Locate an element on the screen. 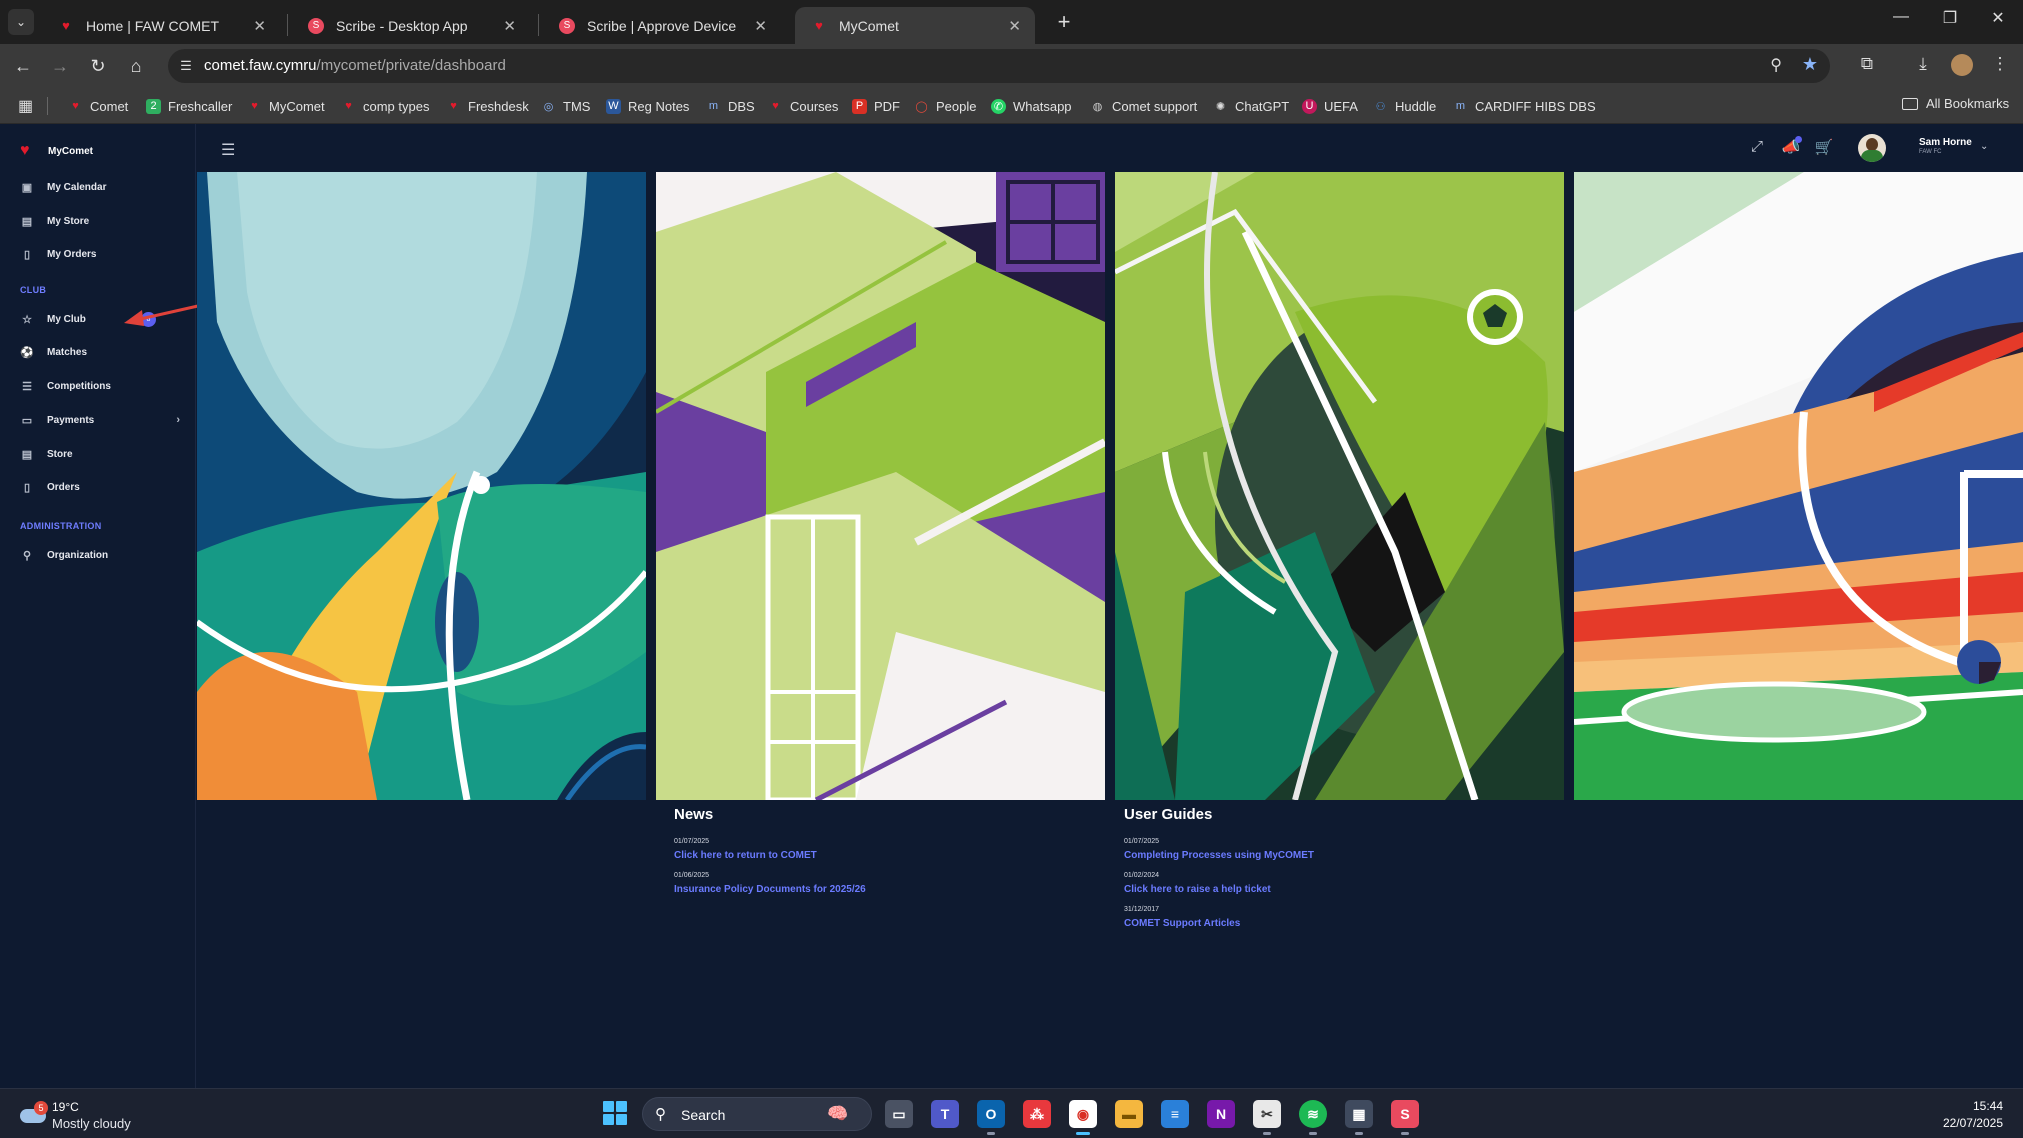 The width and height of the screenshot is (2023, 1138). brand: ♥ MyComet is located at coordinates (56, 151).